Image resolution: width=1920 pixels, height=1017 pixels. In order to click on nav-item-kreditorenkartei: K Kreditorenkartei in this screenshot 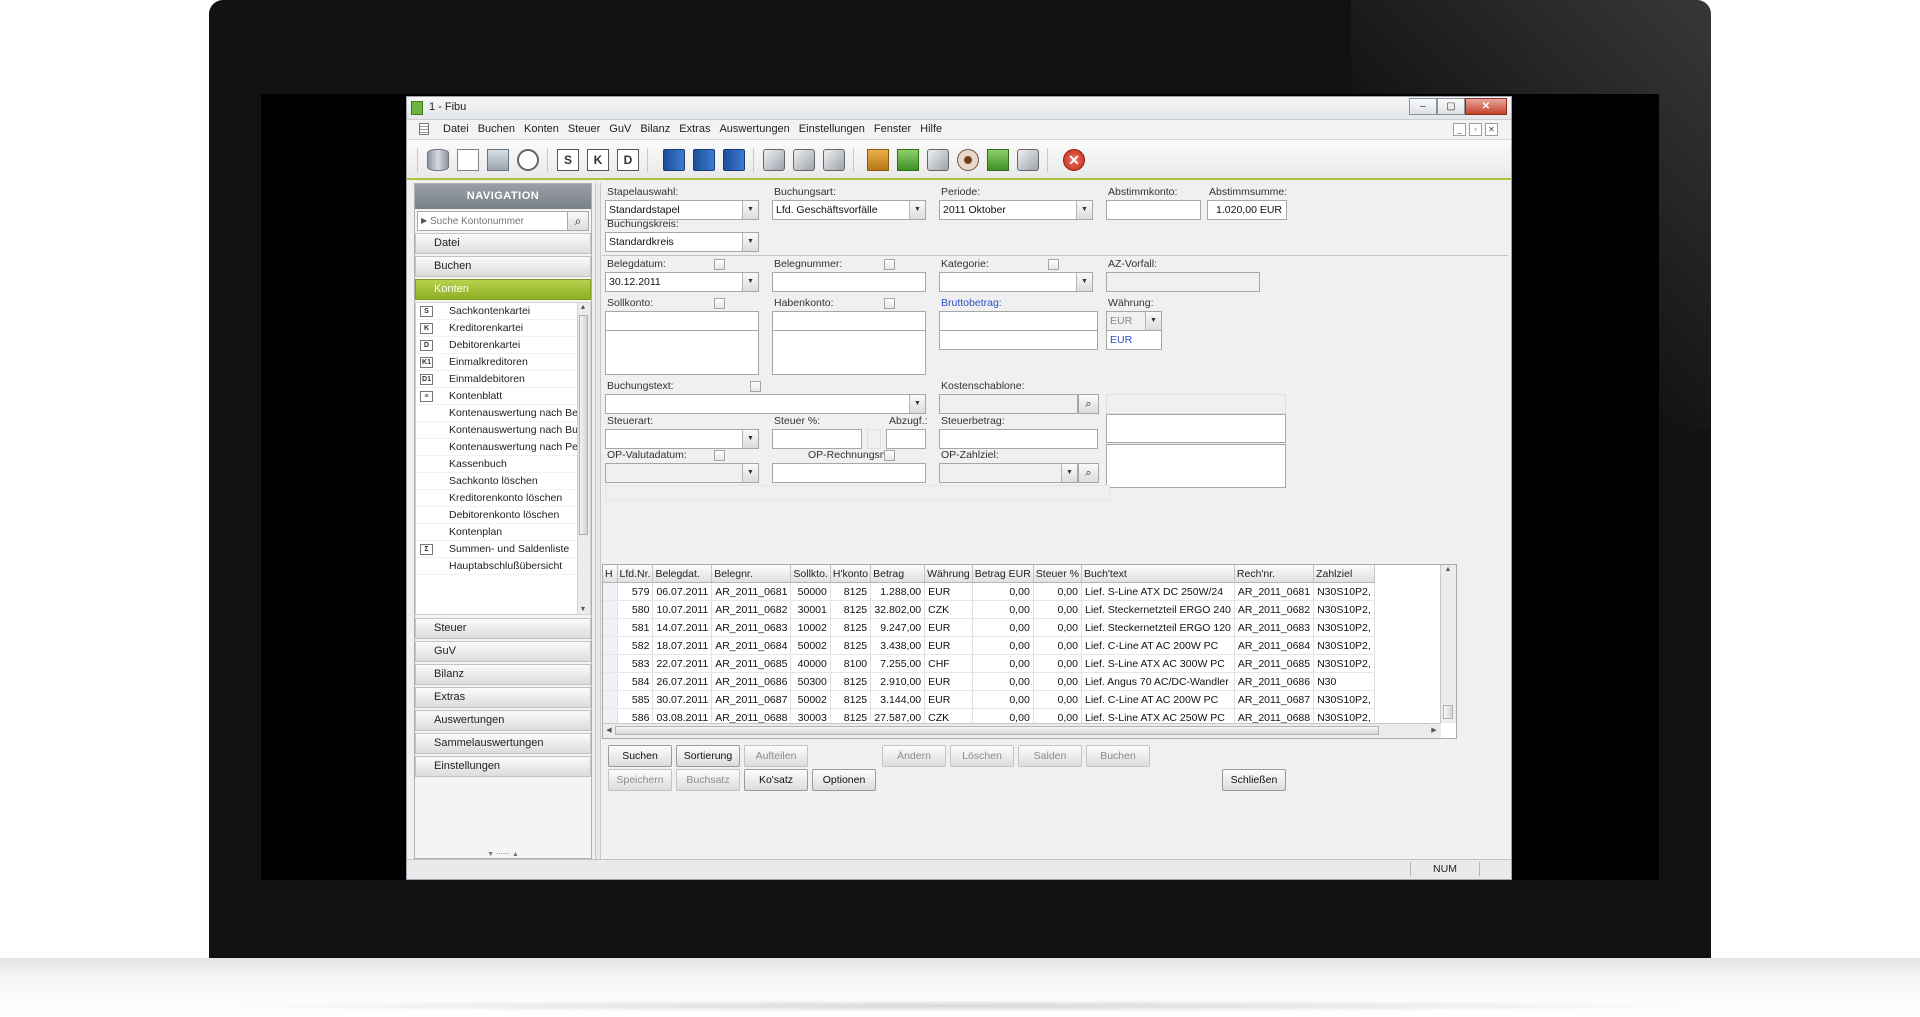, I will do `click(503, 328)`.